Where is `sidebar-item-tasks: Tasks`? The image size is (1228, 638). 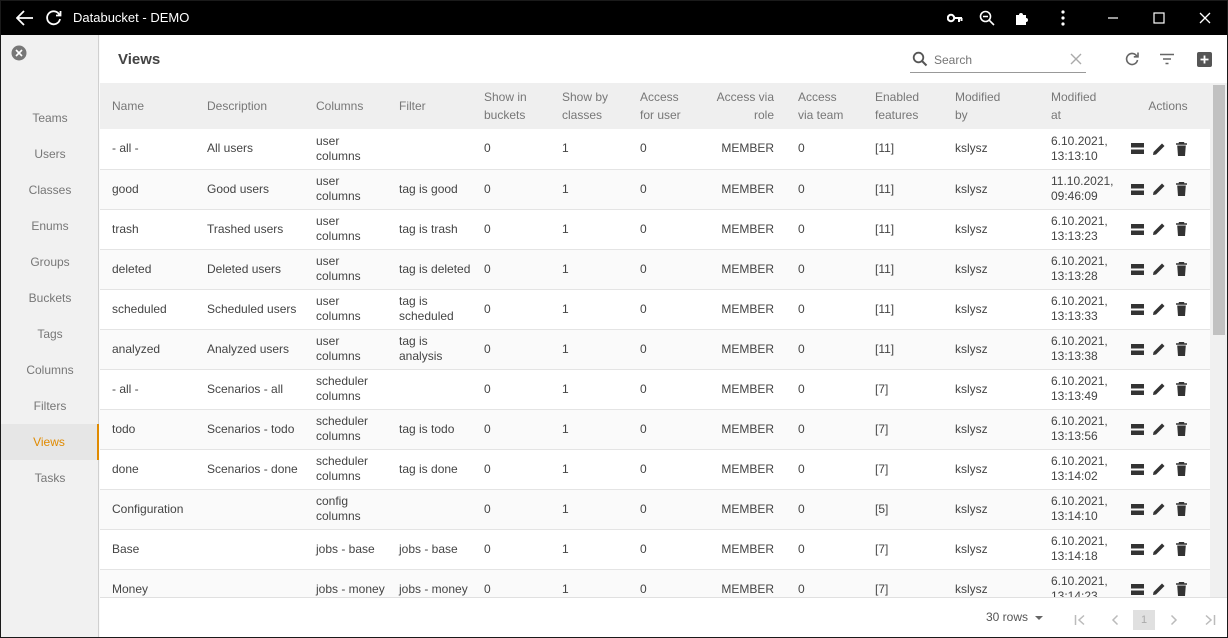 sidebar-item-tasks: Tasks is located at coordinates (50, 478).